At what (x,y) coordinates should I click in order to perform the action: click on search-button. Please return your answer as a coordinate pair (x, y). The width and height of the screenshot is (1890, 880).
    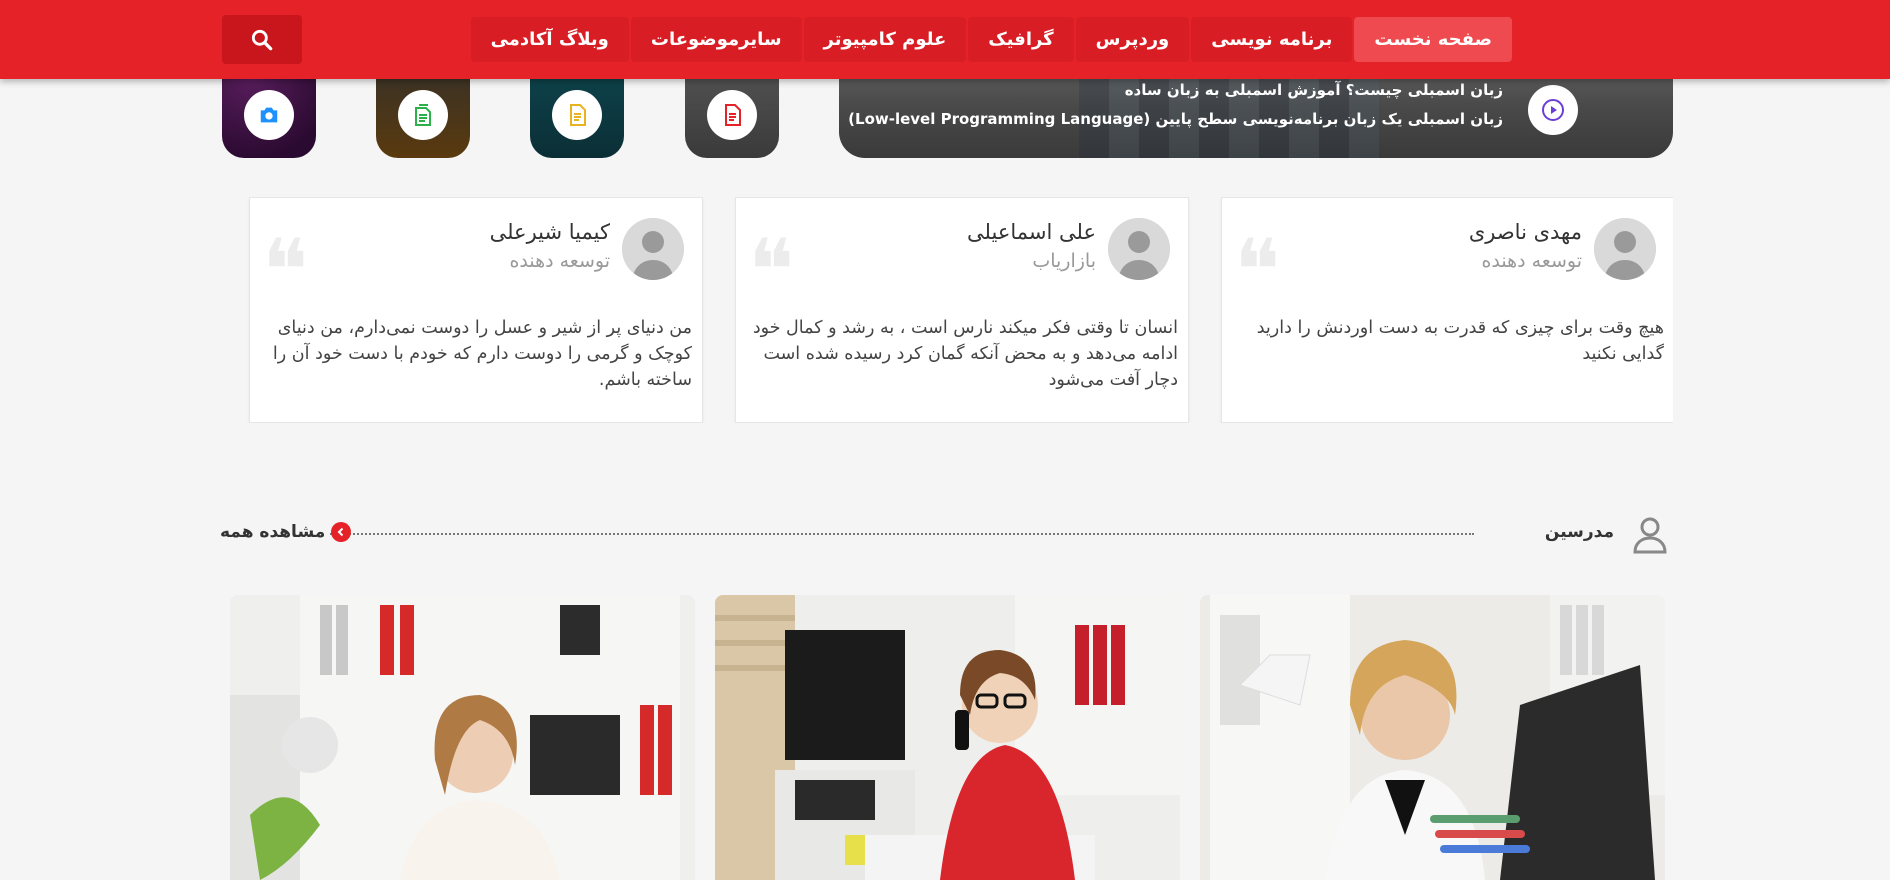
    Looking at the image, I should click on (262, 39).